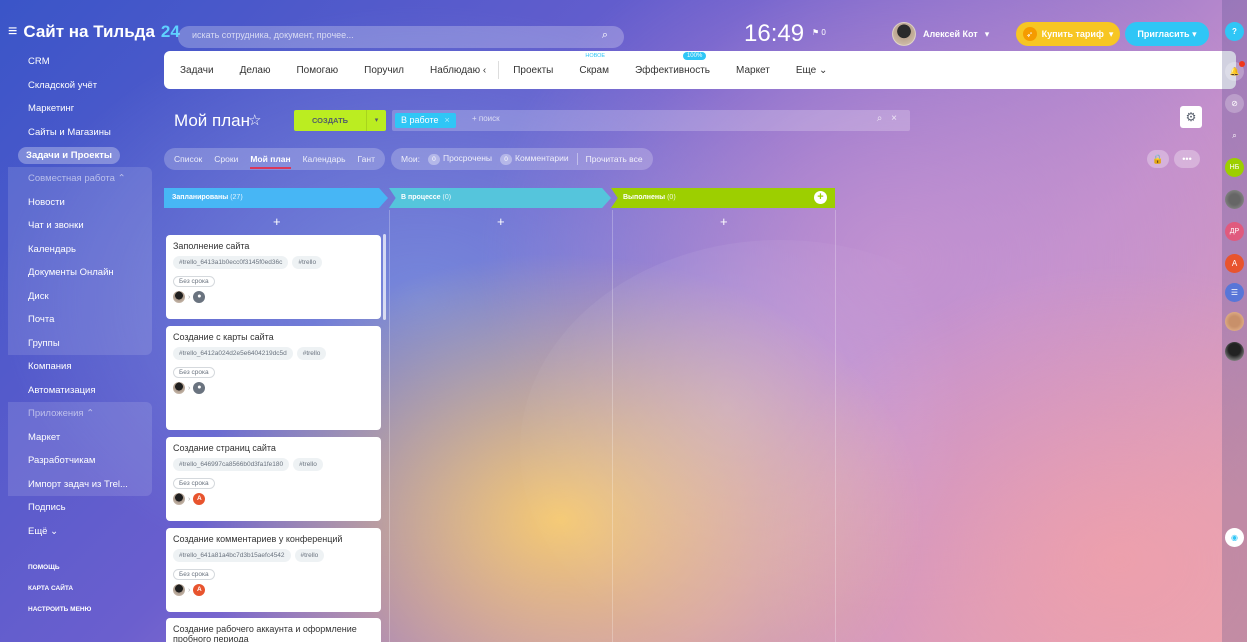 The height and width of the screenshot is (642, 1247). Describe the element at coordinates (270, 161) in the screenshot. I see `tab-my-plan: Мой план` at that location.